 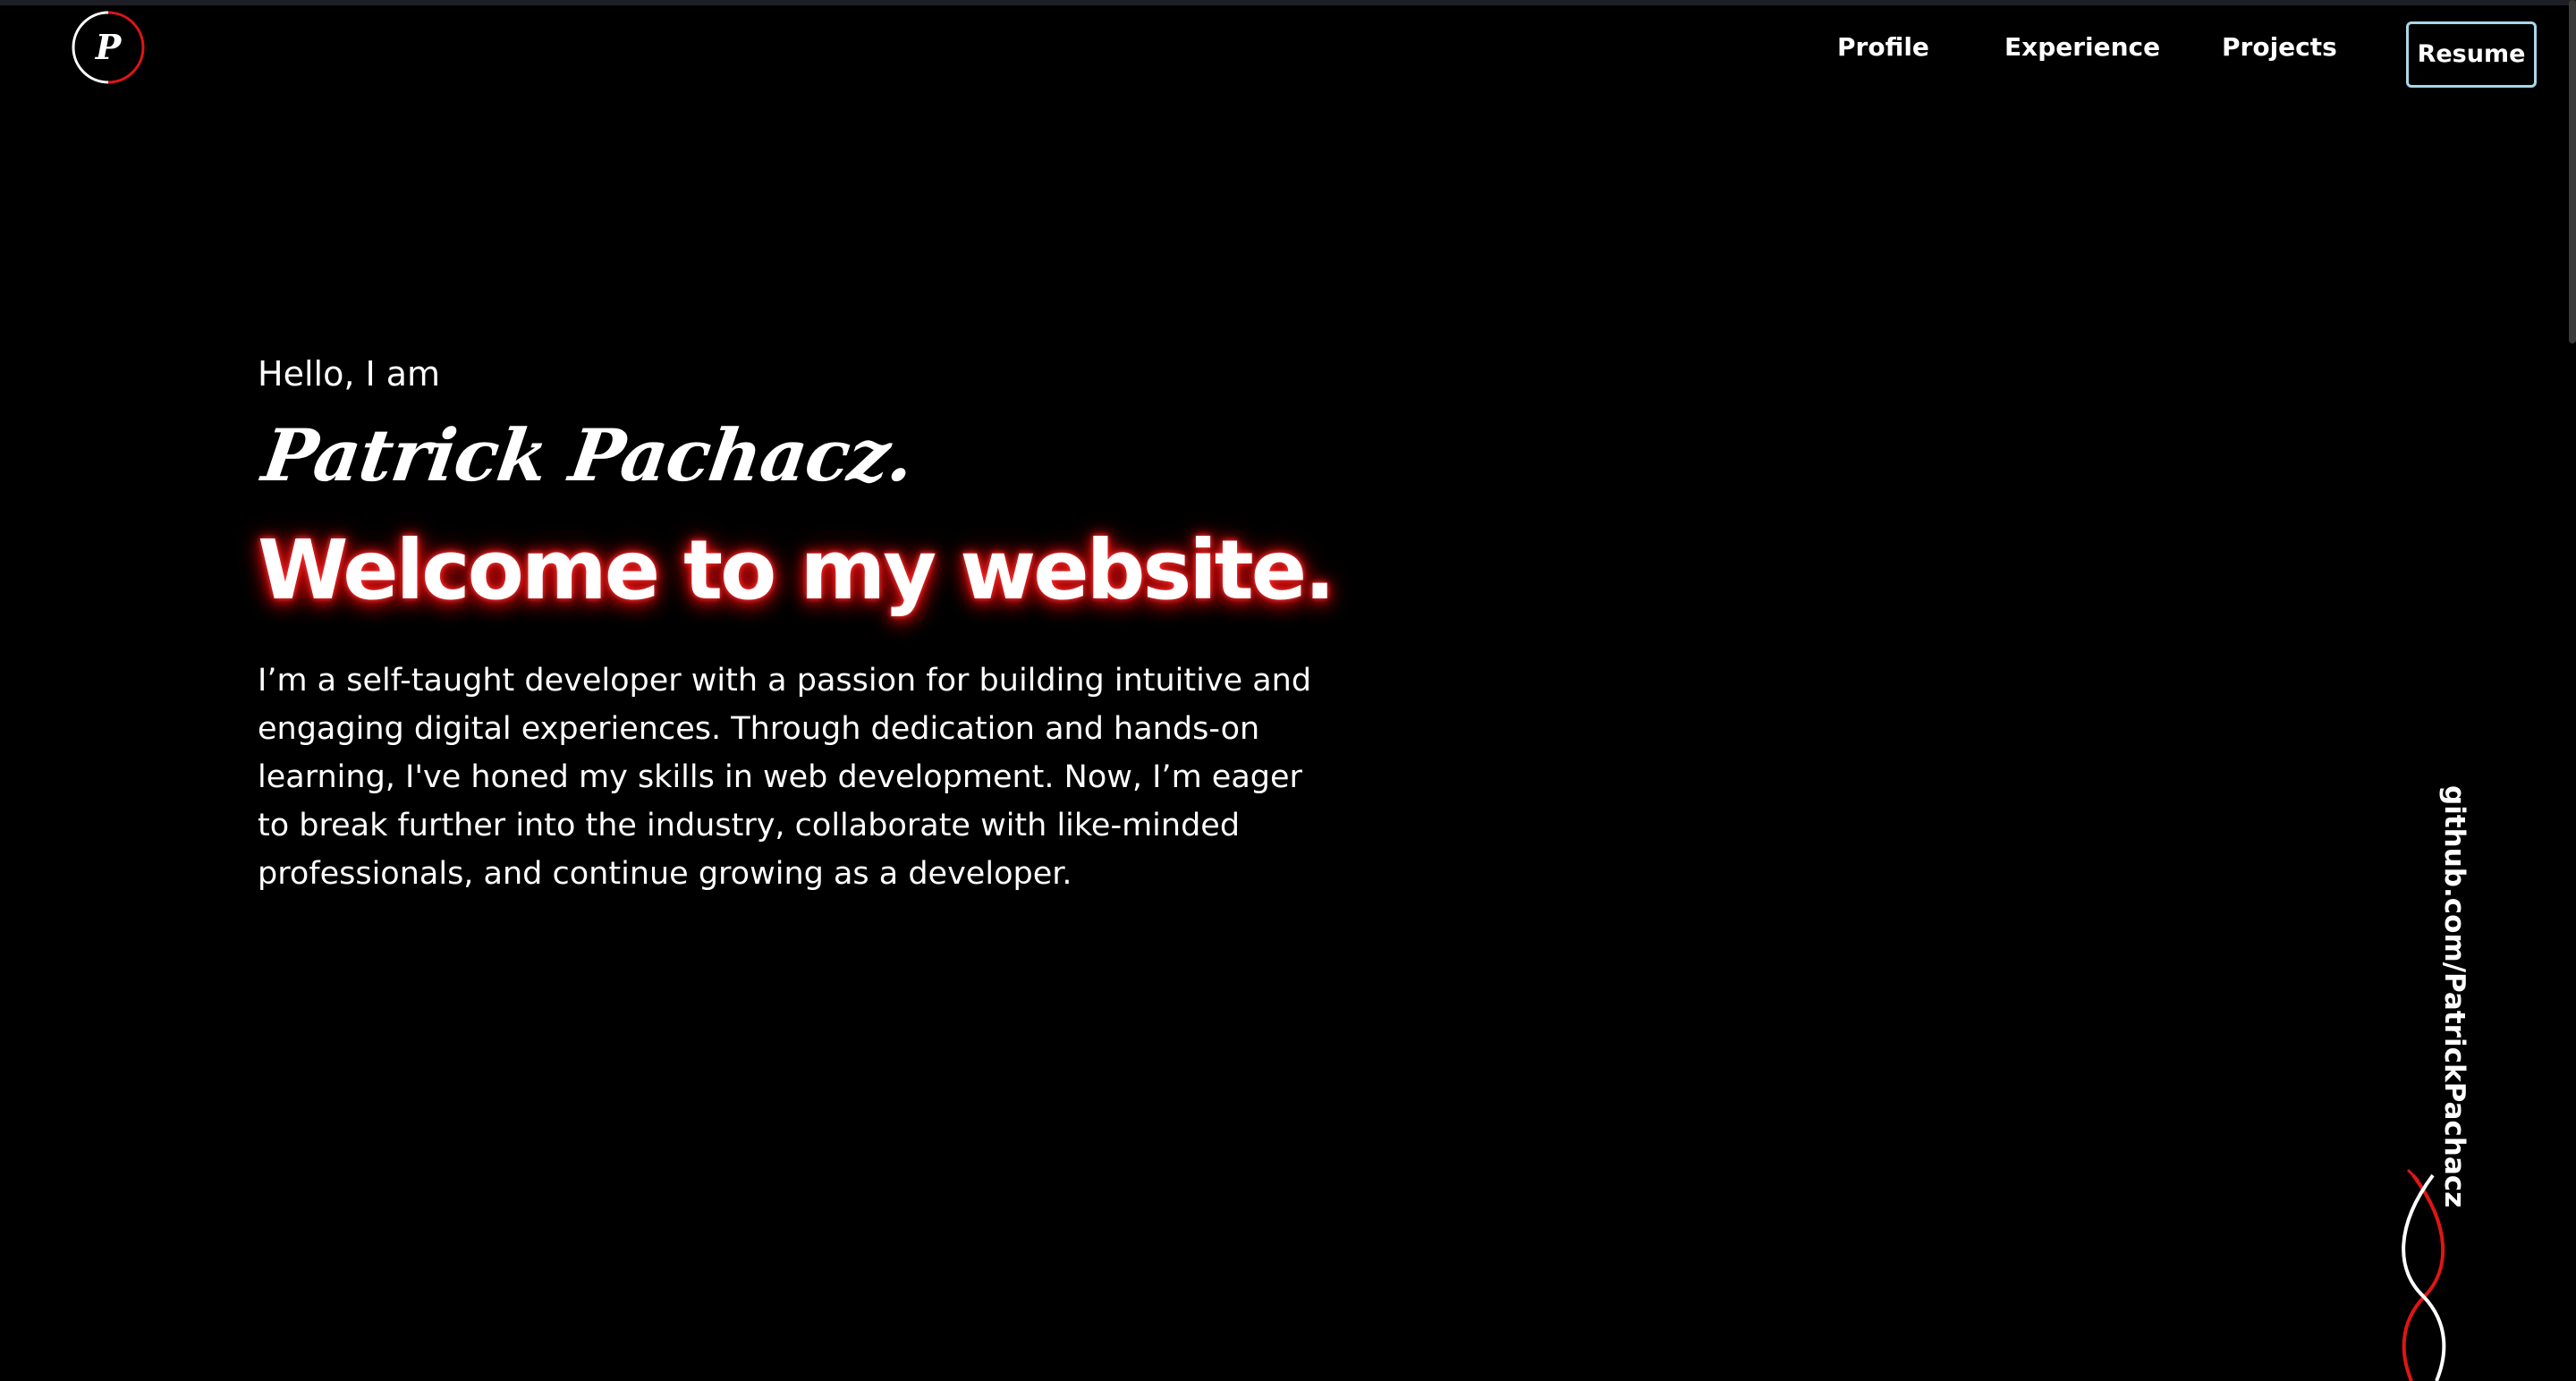 What do you see at coordinates (1288, 2) in the screenshot?
I see `browser-top-strip` at bounding box center [1288, 2].